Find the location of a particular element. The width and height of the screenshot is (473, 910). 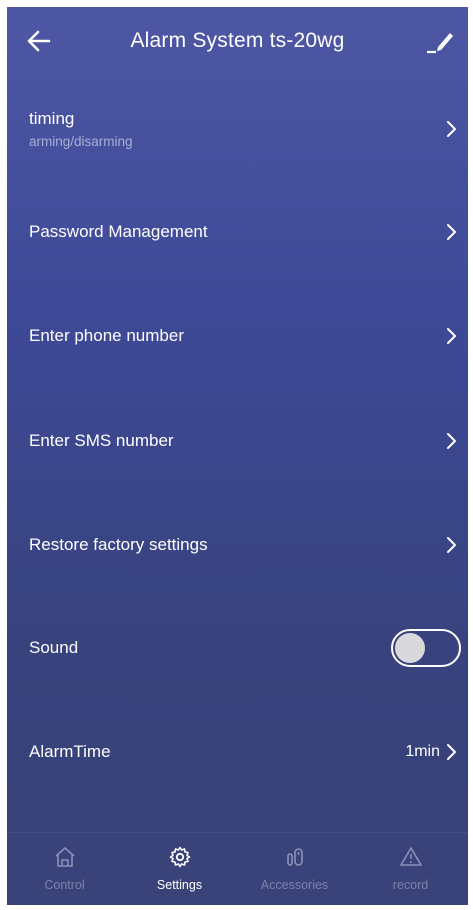

timing-row: timing arming/disarming is located at coordinates (237, 137).